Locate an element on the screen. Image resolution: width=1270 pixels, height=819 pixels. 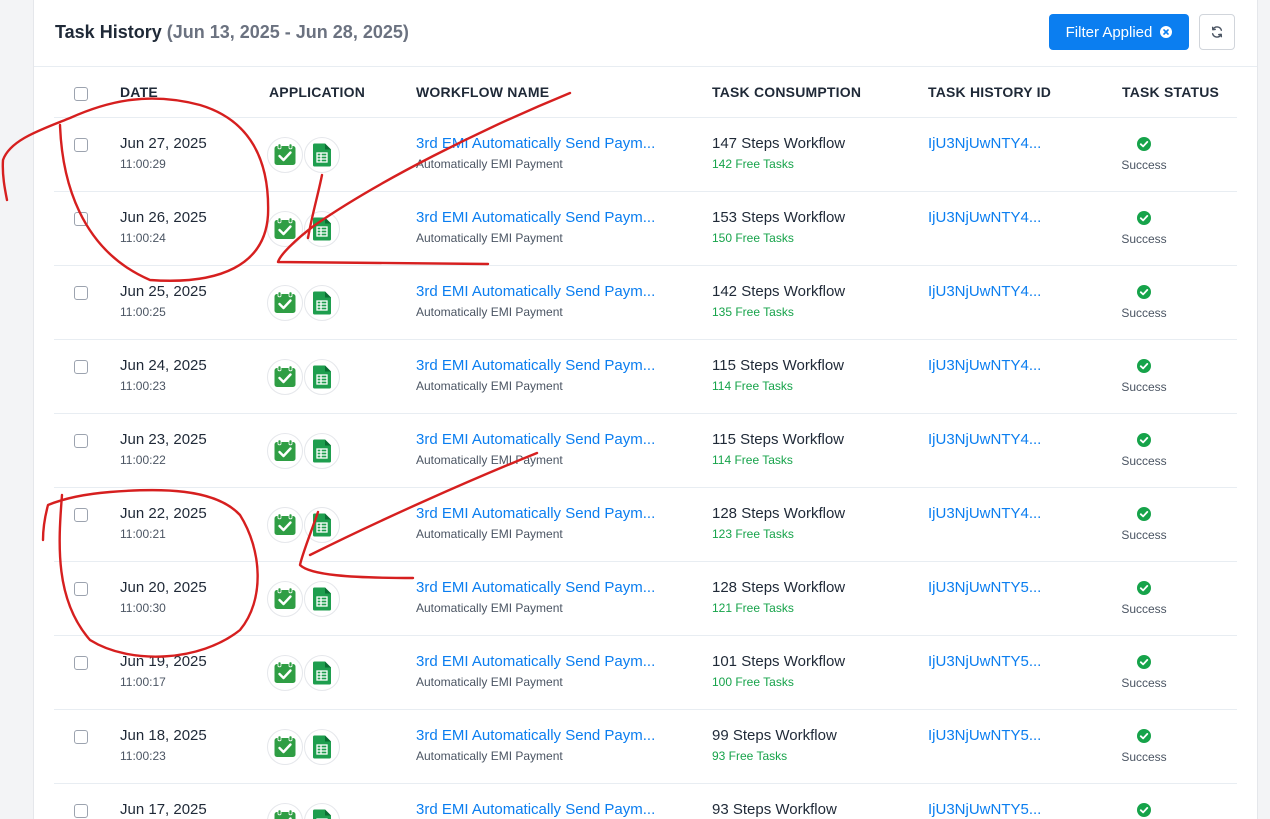
date-range: (Jun 13, 2025 - Jun 28, 2025) is located at coordinates (287, 32).